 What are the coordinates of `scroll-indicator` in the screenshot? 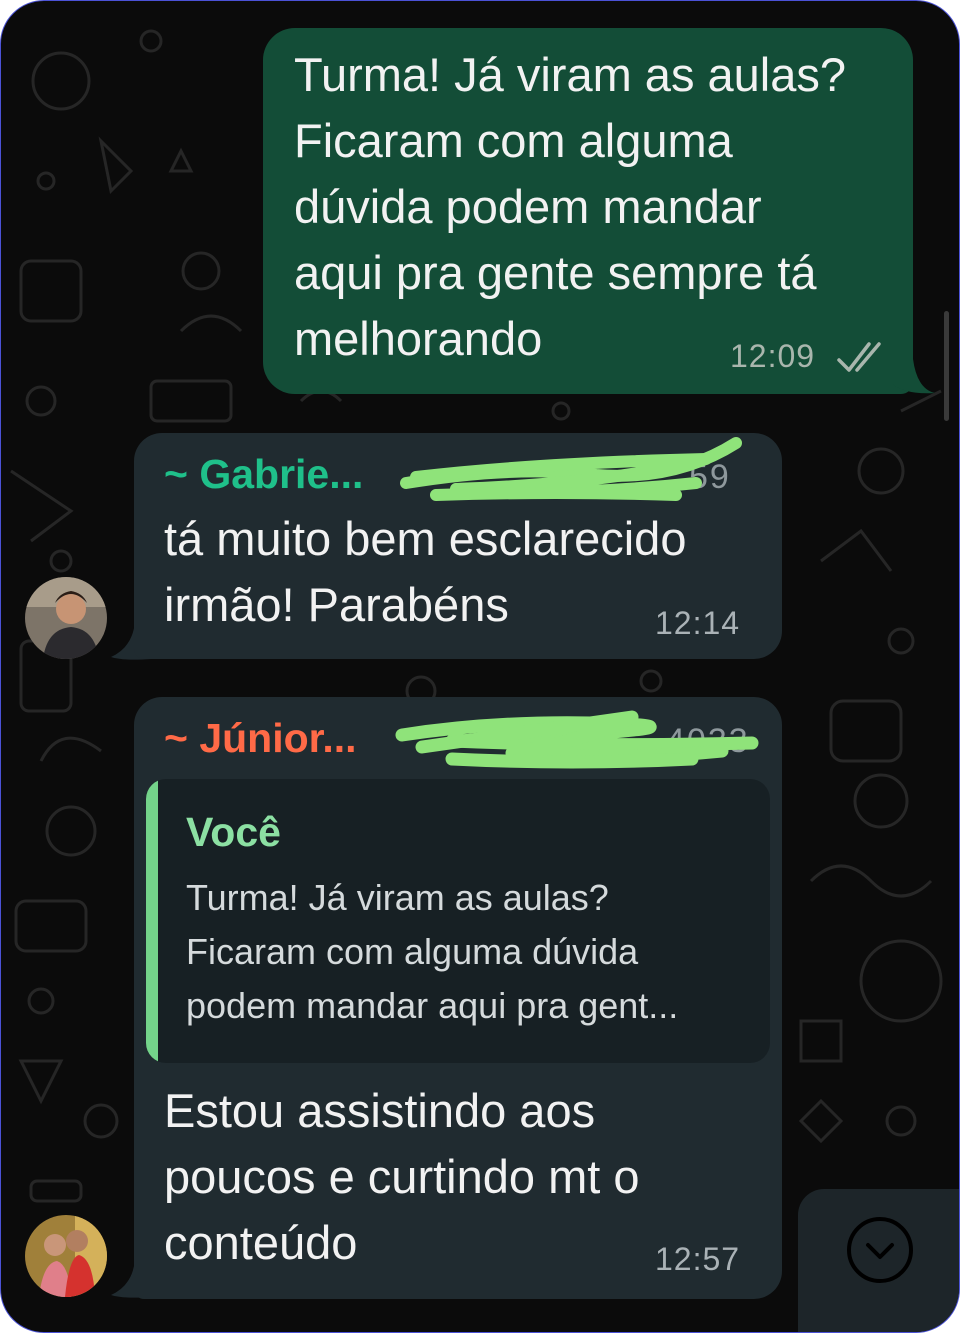 It's located at (946, 366).